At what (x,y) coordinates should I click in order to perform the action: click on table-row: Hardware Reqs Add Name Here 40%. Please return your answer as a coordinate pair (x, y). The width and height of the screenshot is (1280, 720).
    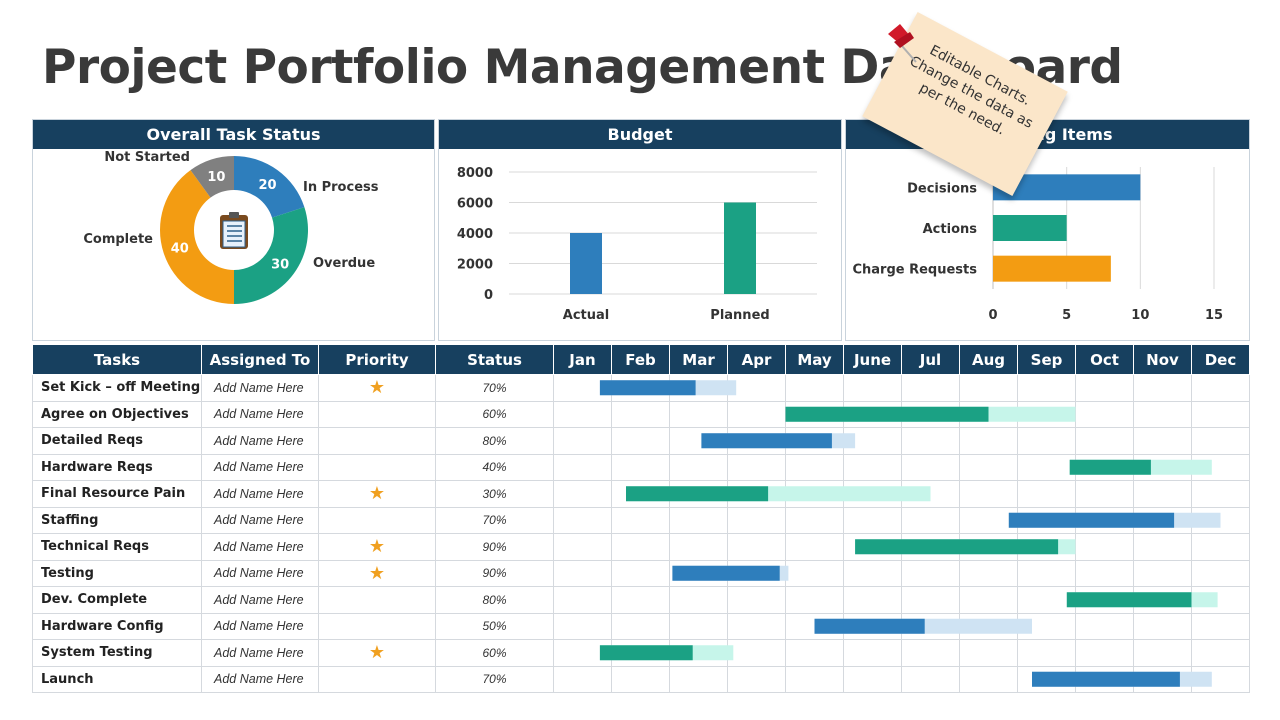
    Looking at the image, I should click on (641, 467).